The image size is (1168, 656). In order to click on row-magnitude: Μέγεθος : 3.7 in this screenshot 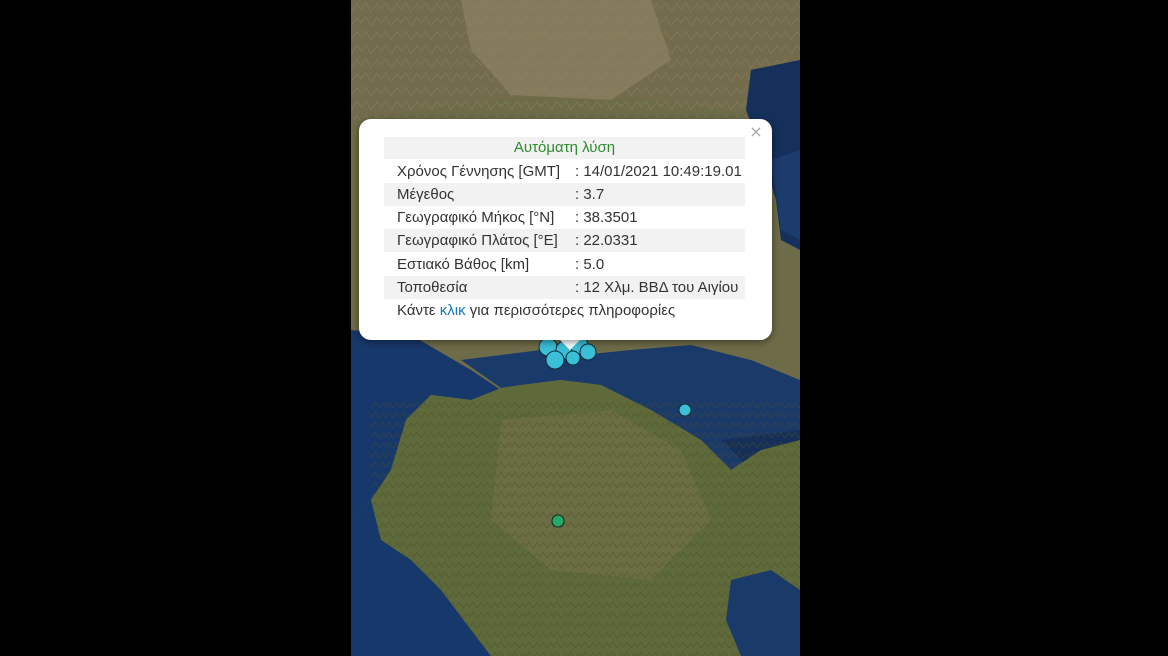, I will do `click(564, 194)`.